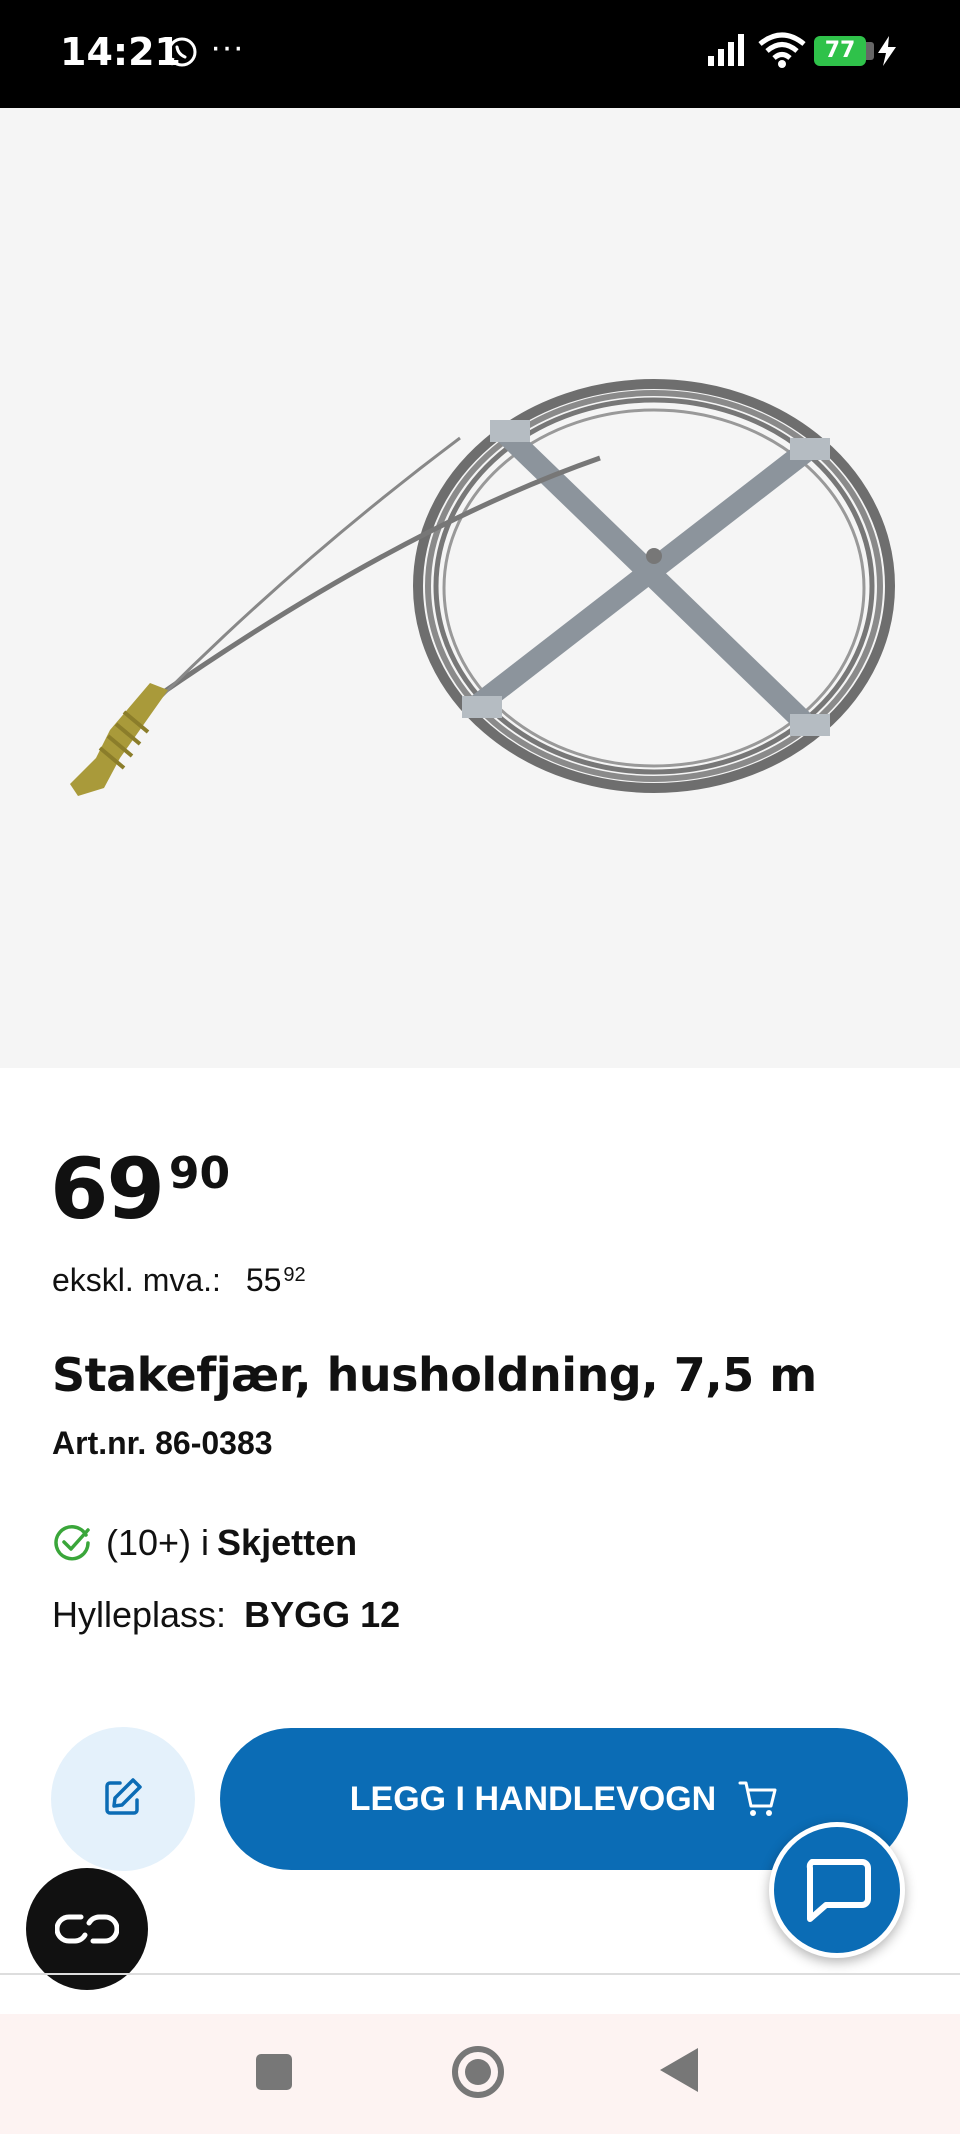 This screenshot has width=960, height=2134. Describe the element at coordinates (478, 2072) in the screenshot. I see `nav-home-inner` at that location.